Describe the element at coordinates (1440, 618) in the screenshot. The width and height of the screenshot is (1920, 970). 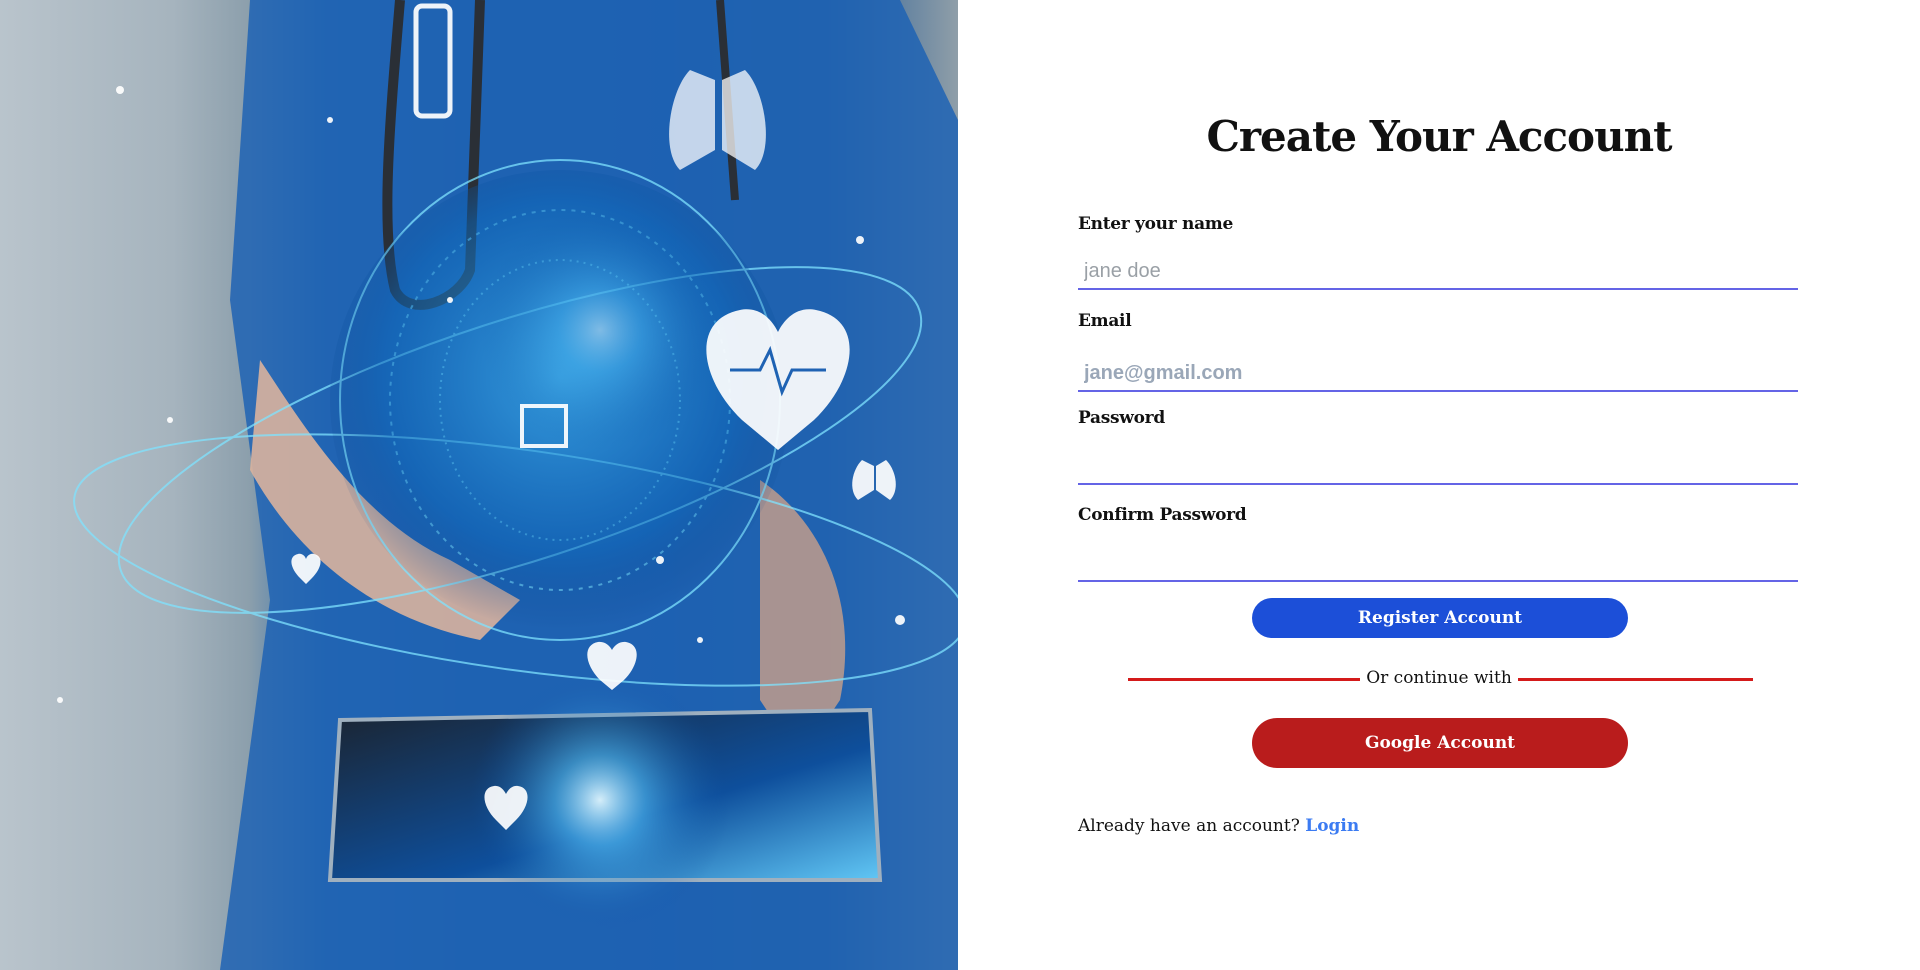
I see `register-button: Register Account` at that location.